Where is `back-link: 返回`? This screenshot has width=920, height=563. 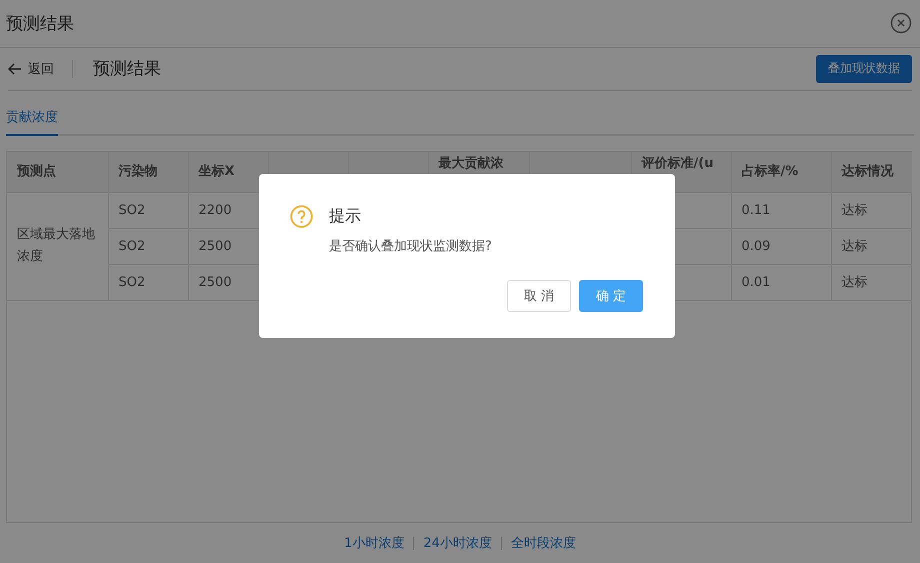 back-link: 返回 is located at coordinates (40, 69).